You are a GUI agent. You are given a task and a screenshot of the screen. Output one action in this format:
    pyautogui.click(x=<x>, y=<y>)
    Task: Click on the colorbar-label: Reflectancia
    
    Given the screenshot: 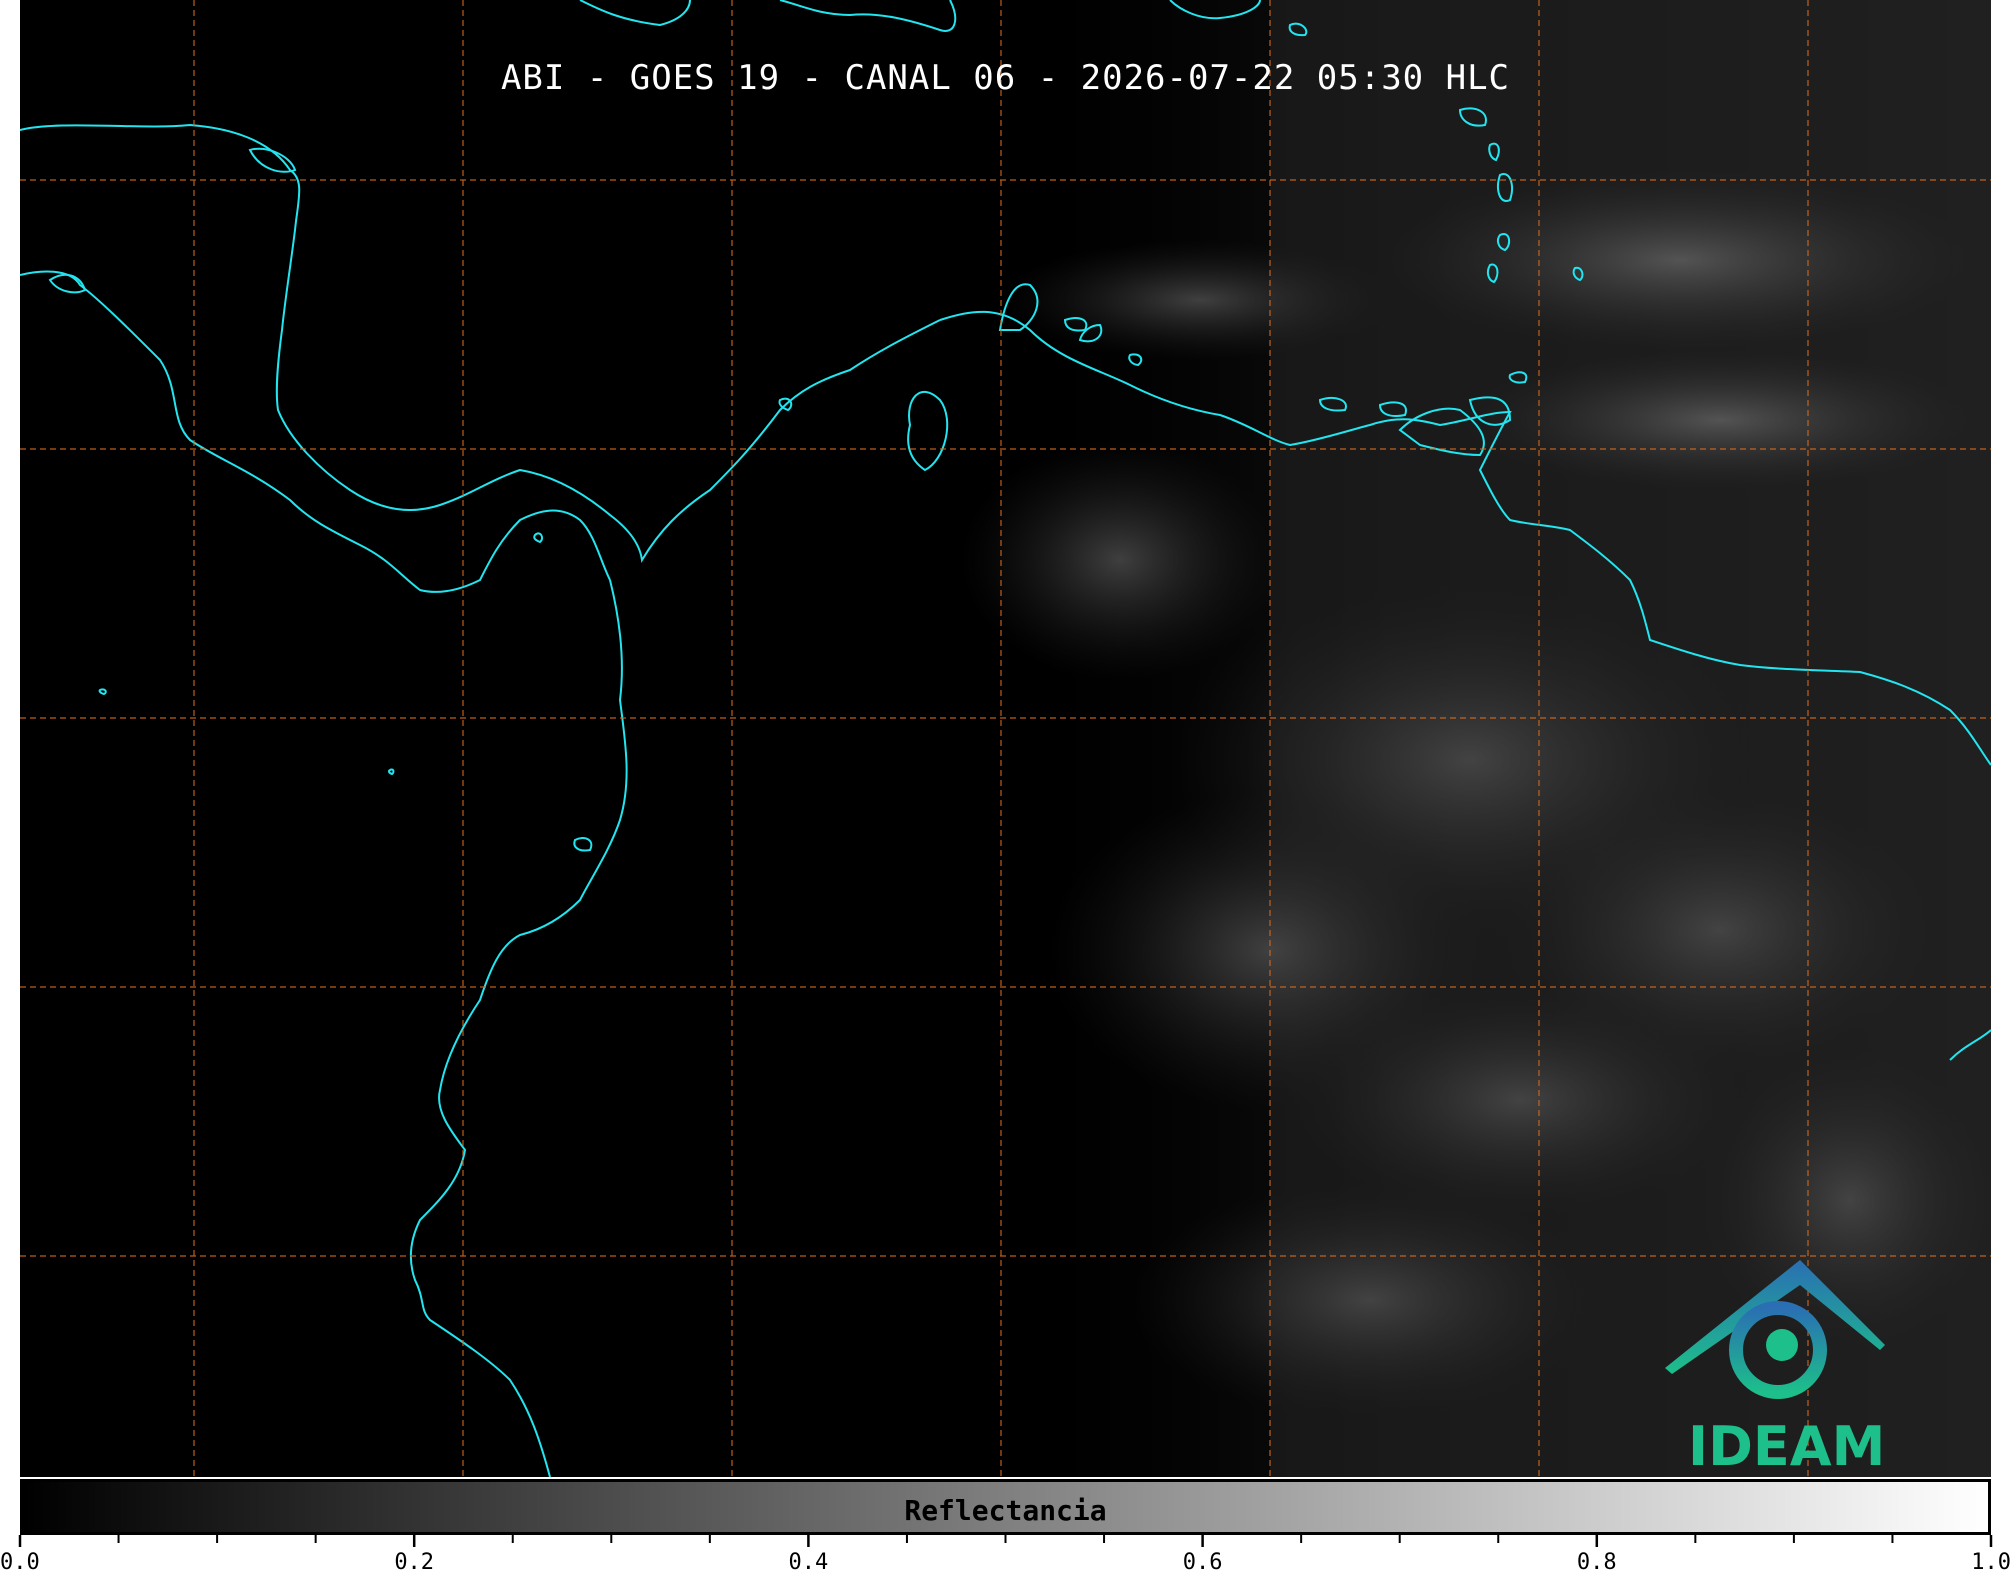 What is the action you would take?
    pyautogui.click(x=1005, y=1510)
    